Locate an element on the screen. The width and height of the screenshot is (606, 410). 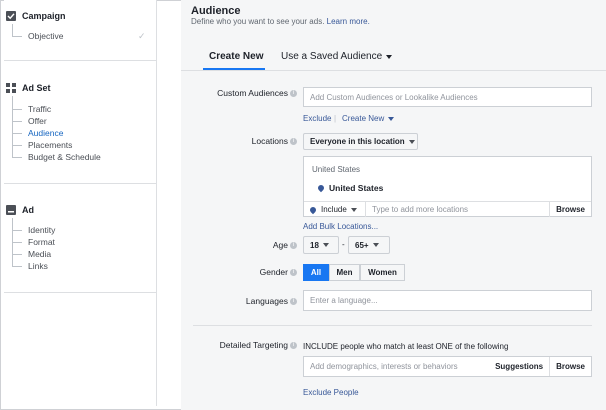
create-new-dropdown: Create New is located at coordinates (368, 118).